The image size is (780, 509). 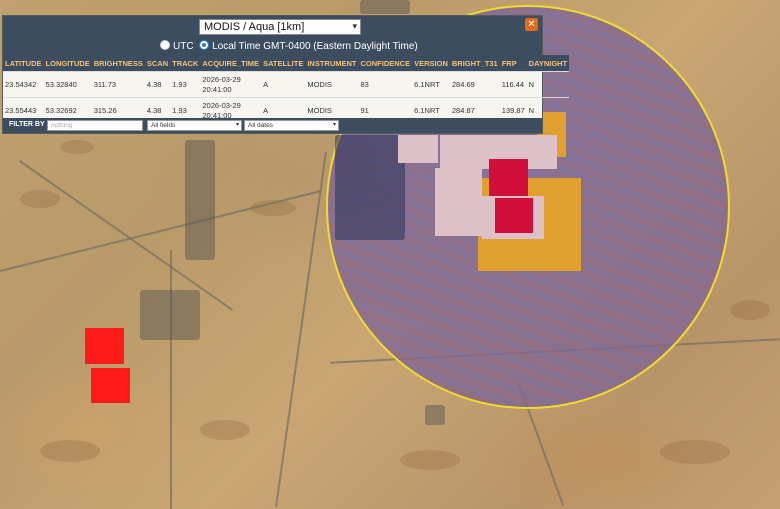 What do you see at coordinates (548, 84) in the screenshot?
I see `cell-daynight: N` at bounding box center [548, 84].